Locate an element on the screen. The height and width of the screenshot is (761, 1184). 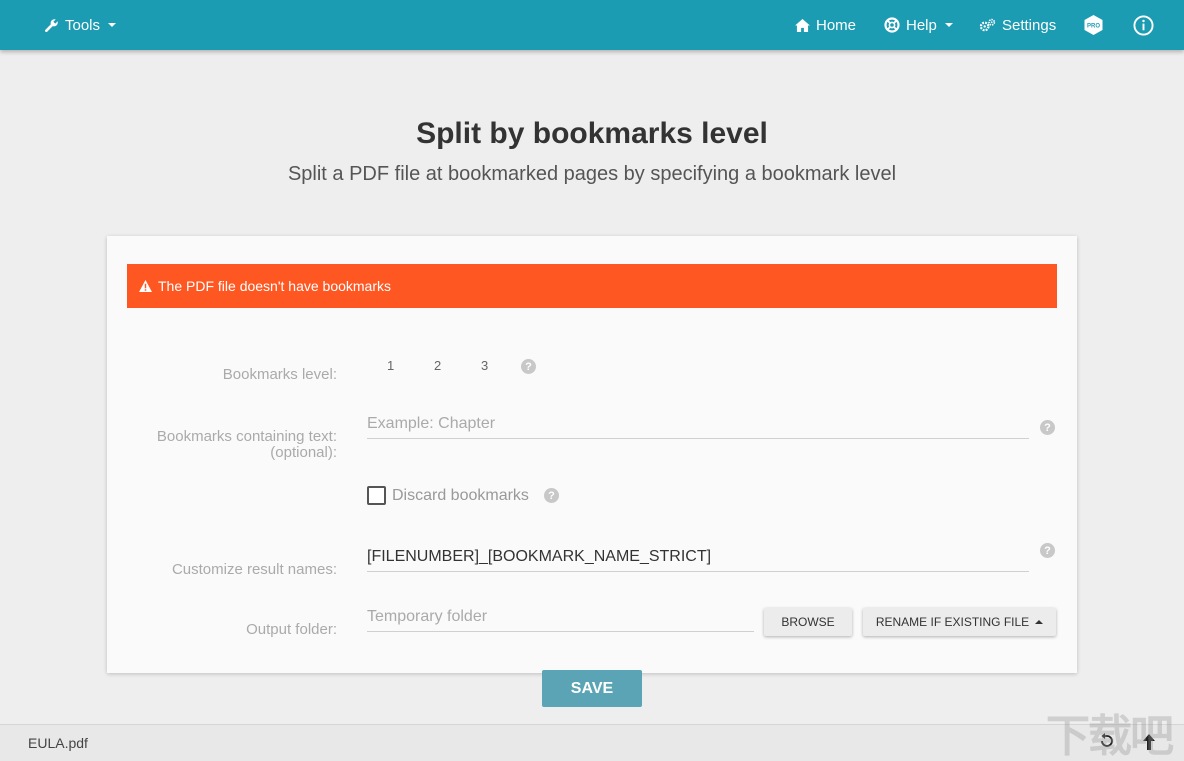
settings-label: Settings is located at coordinates (1029, 25).